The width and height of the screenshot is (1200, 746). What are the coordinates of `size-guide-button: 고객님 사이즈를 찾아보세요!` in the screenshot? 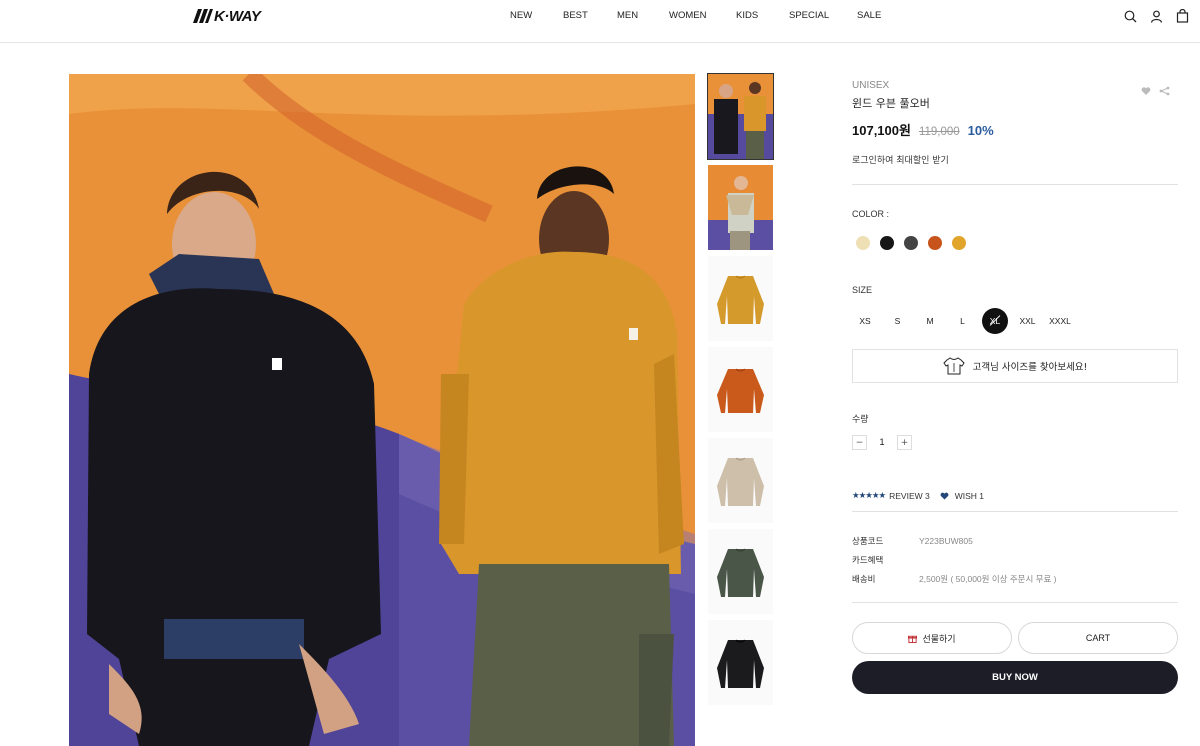 It's located at (1015, 366).